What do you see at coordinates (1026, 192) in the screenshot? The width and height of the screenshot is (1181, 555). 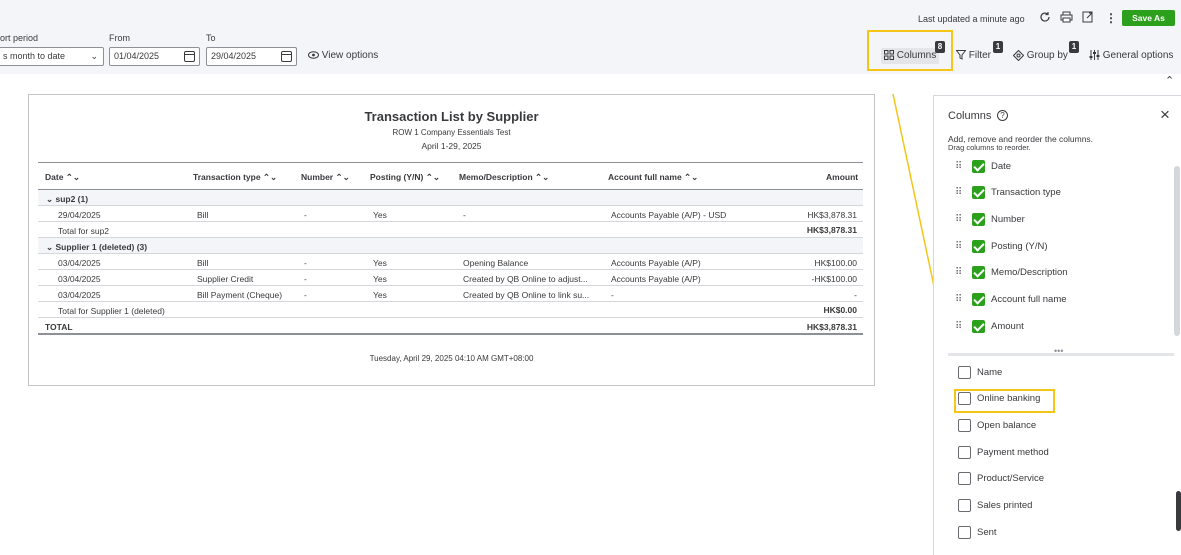 I see `column-label: Transaction type` at bounding box center [1026, 192].